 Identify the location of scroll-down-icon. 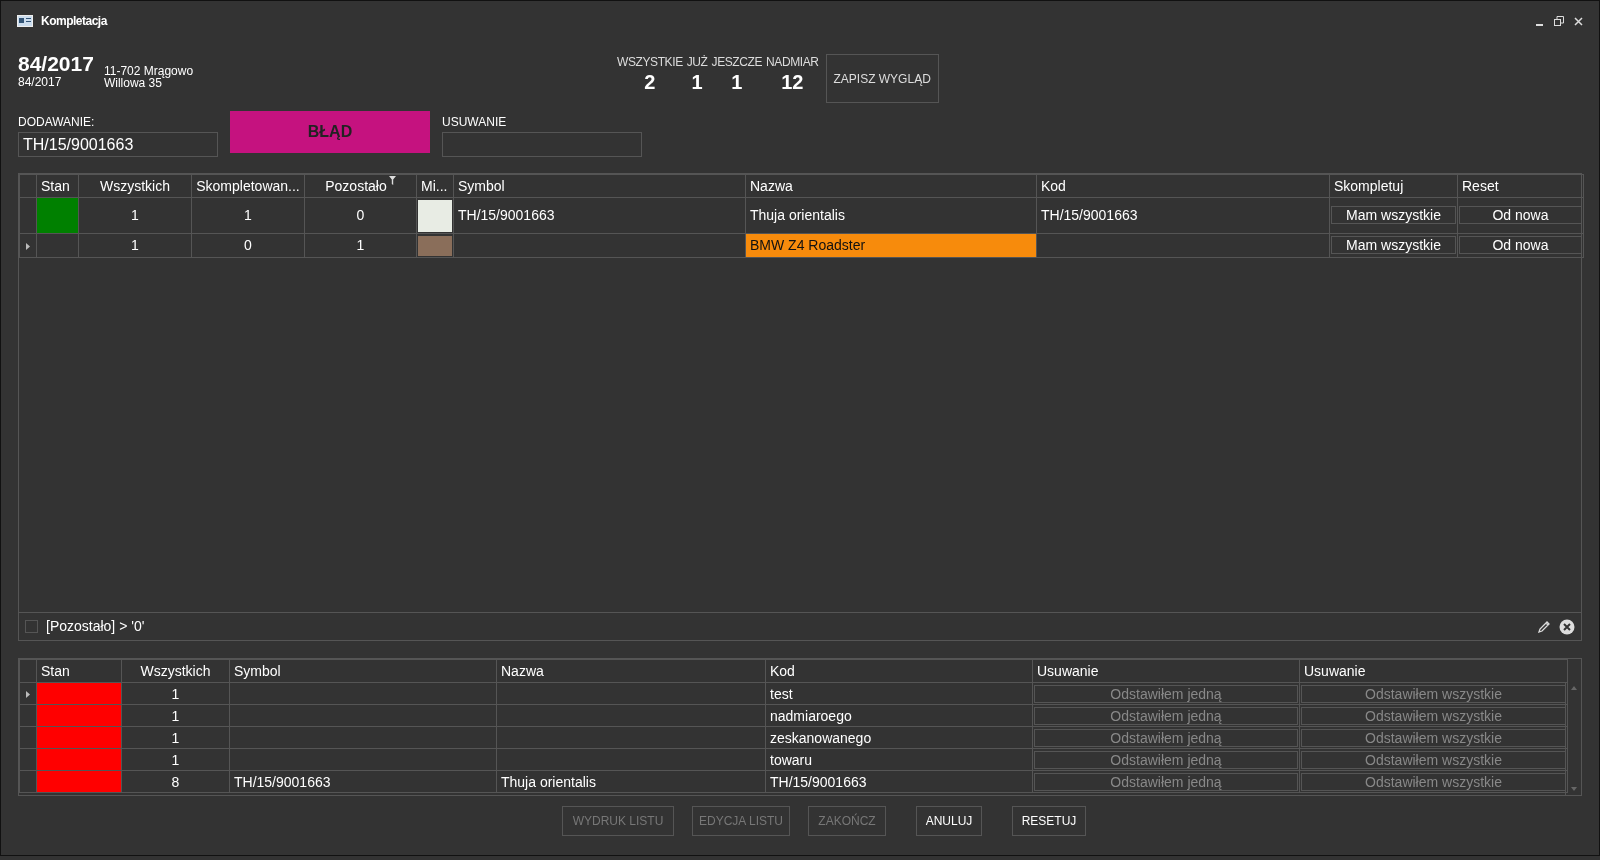
(1573, 789).